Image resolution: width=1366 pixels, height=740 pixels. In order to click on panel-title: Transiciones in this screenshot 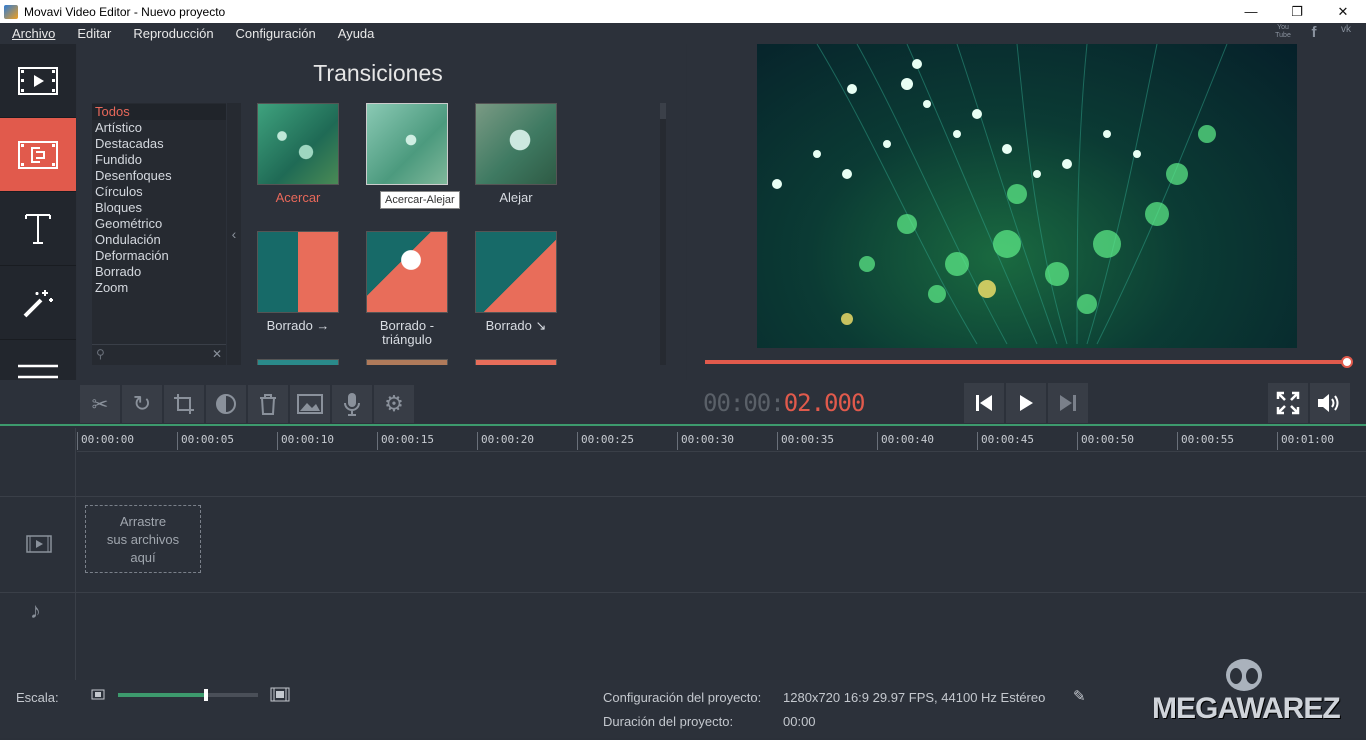, I will do `click(378, 73)`.